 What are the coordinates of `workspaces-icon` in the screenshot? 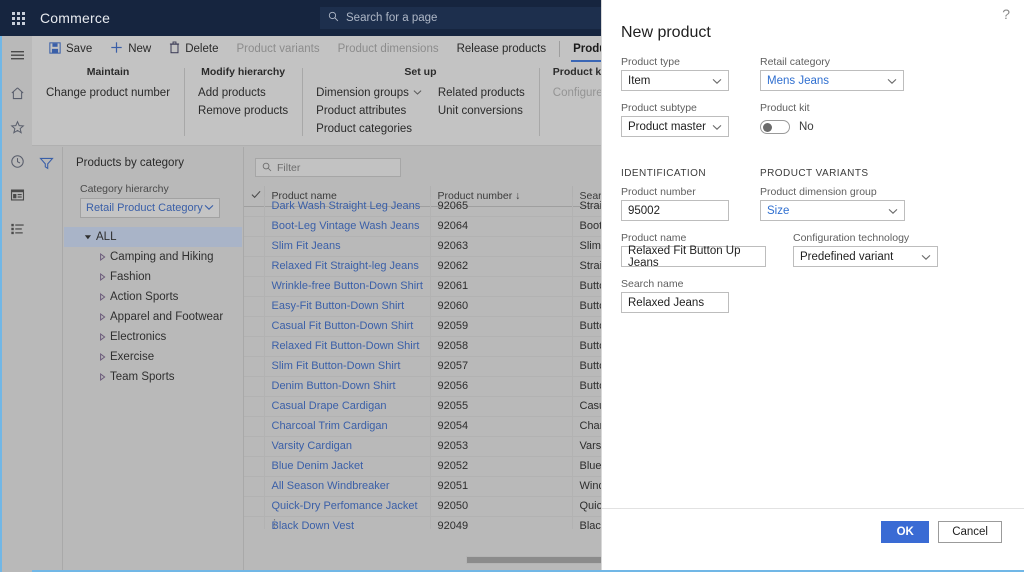 It's located at (17, 195).